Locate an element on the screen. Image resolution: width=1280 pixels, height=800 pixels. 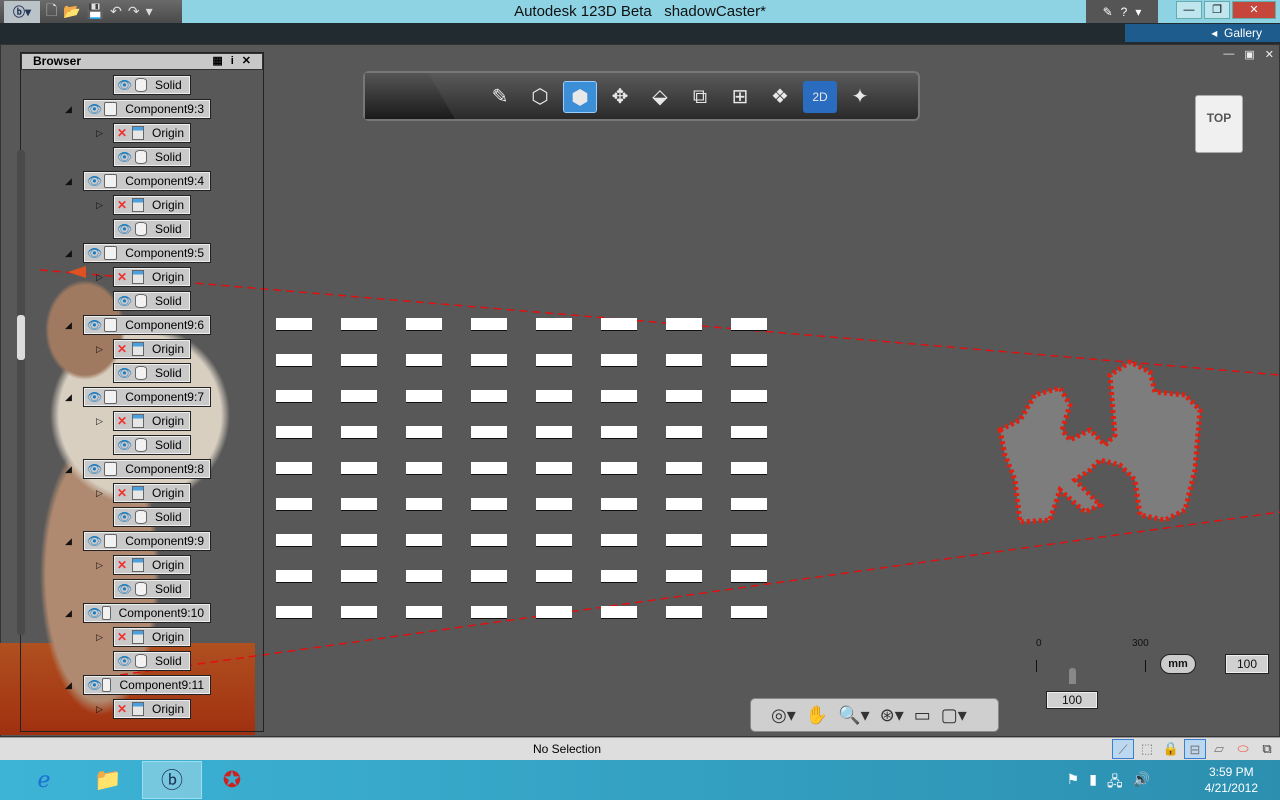
orbit-icon: ⊛▾ is located at coordinates (892, 715).